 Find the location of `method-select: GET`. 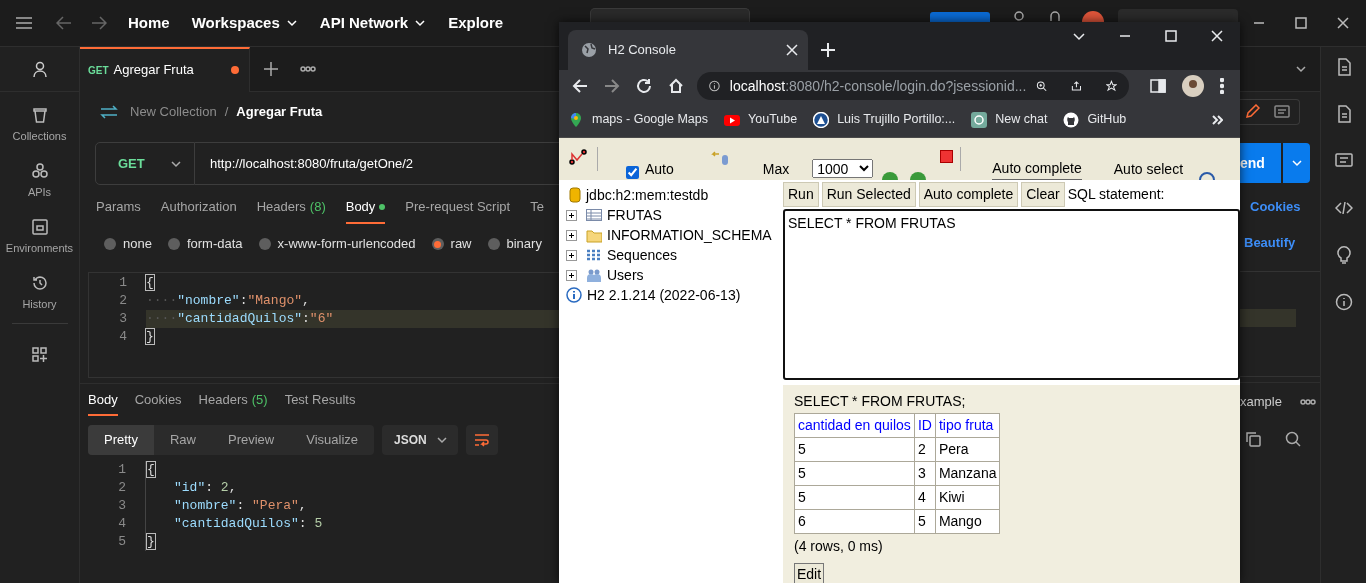

method-select: GET is located at coordinates (145, 163).